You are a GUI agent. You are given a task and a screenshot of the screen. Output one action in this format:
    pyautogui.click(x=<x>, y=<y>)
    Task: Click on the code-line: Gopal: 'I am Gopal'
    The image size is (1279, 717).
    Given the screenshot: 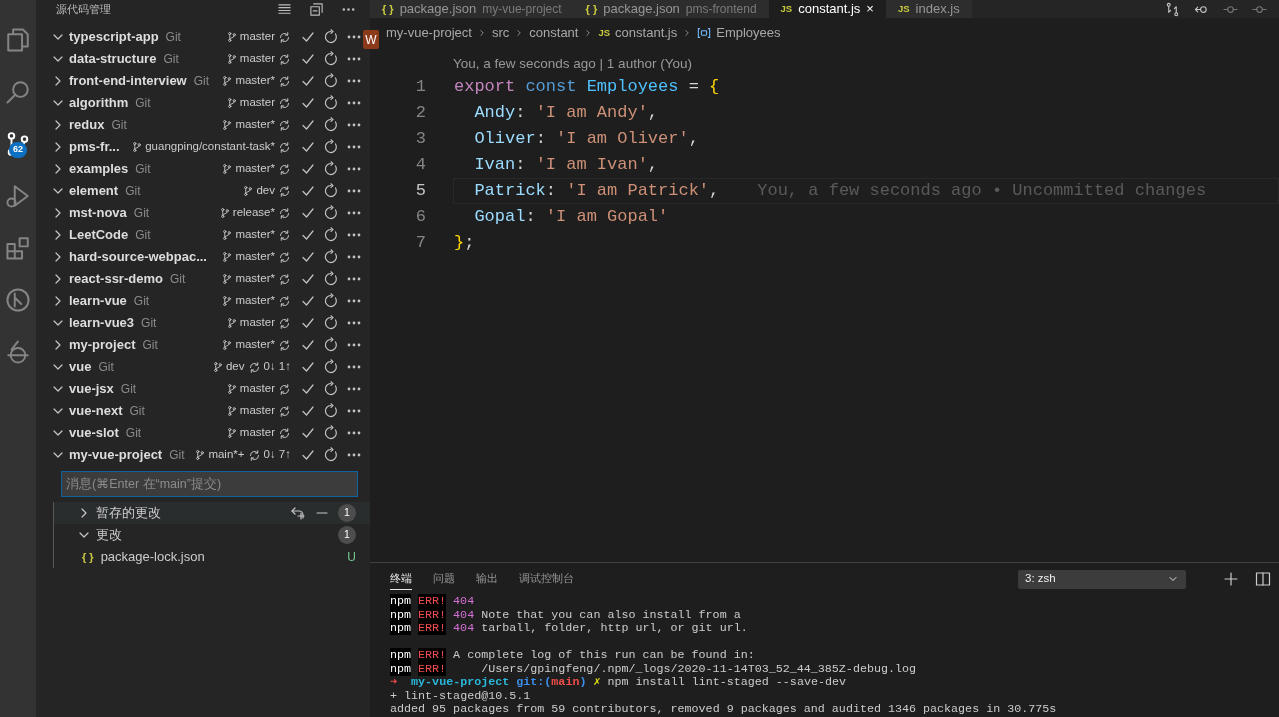 What is the action you would take?
    pyautogui.click(x=571, y=217)
    